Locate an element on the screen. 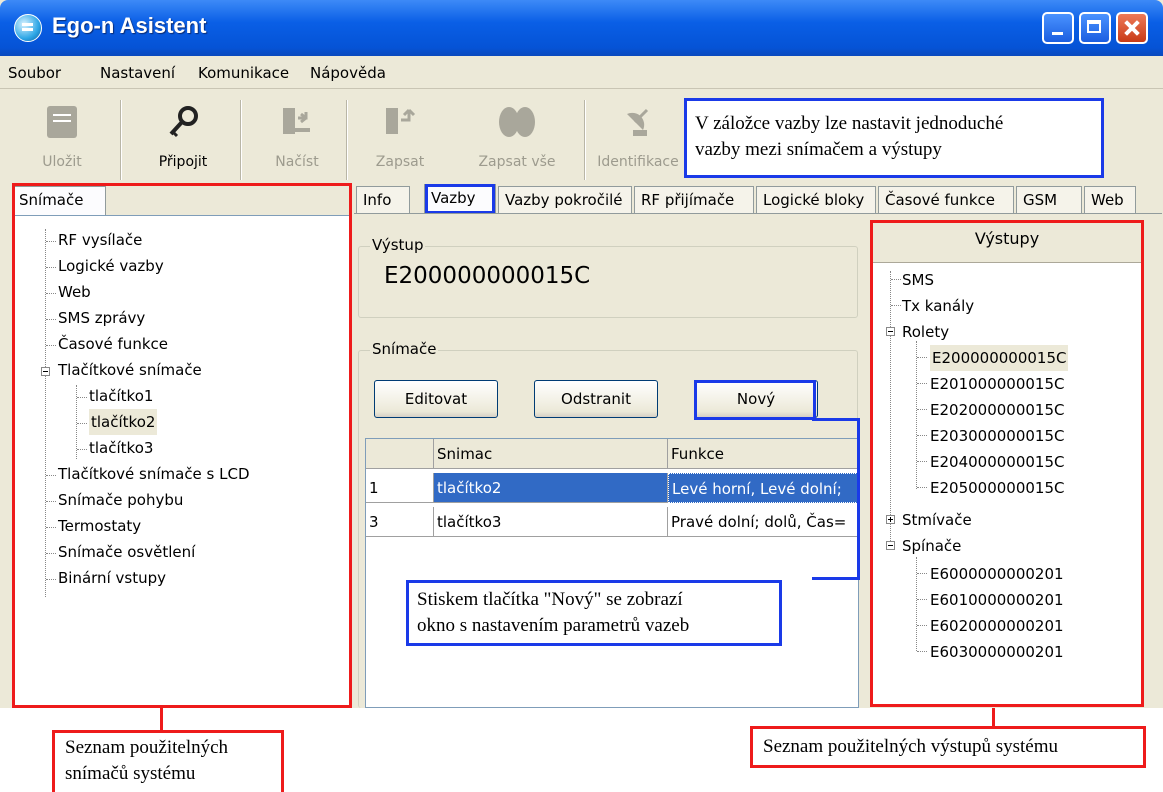  write-button: Zapsat is located at coordinates (400, 137).